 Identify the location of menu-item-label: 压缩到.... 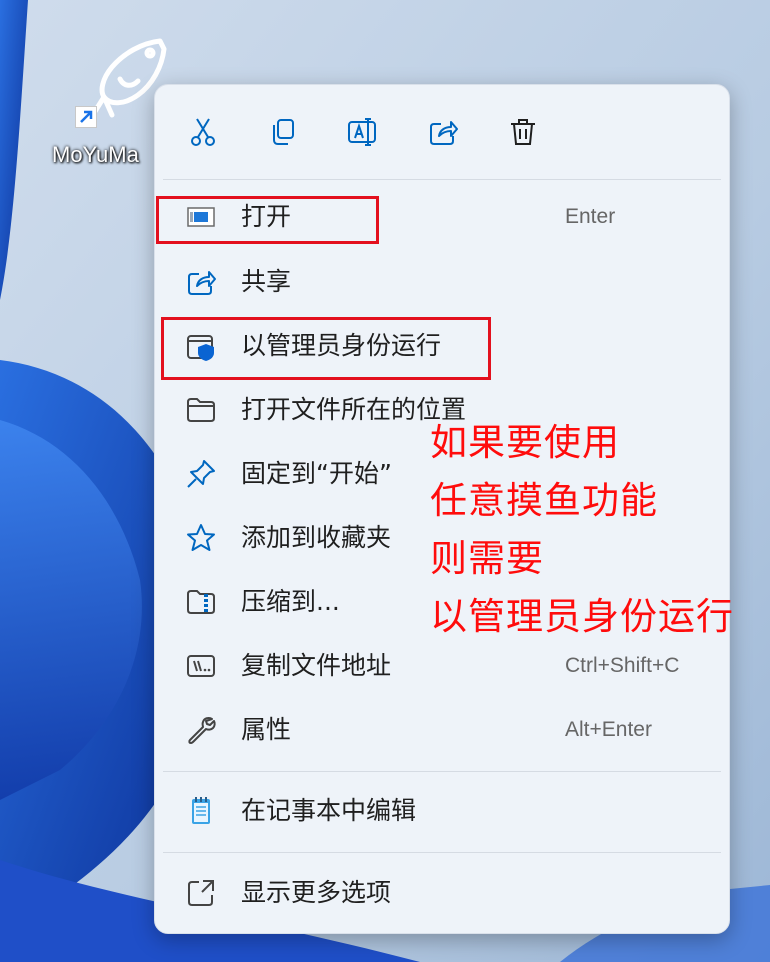
(290, 601).